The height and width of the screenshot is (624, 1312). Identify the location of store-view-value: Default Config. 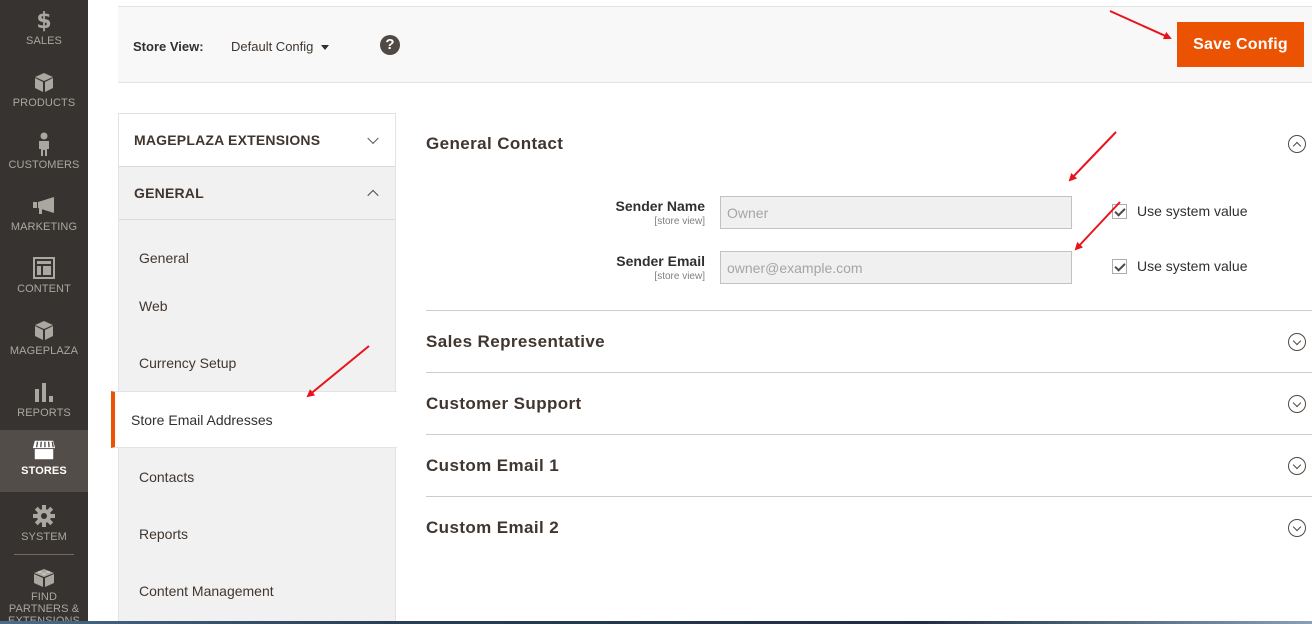
(272, 46).